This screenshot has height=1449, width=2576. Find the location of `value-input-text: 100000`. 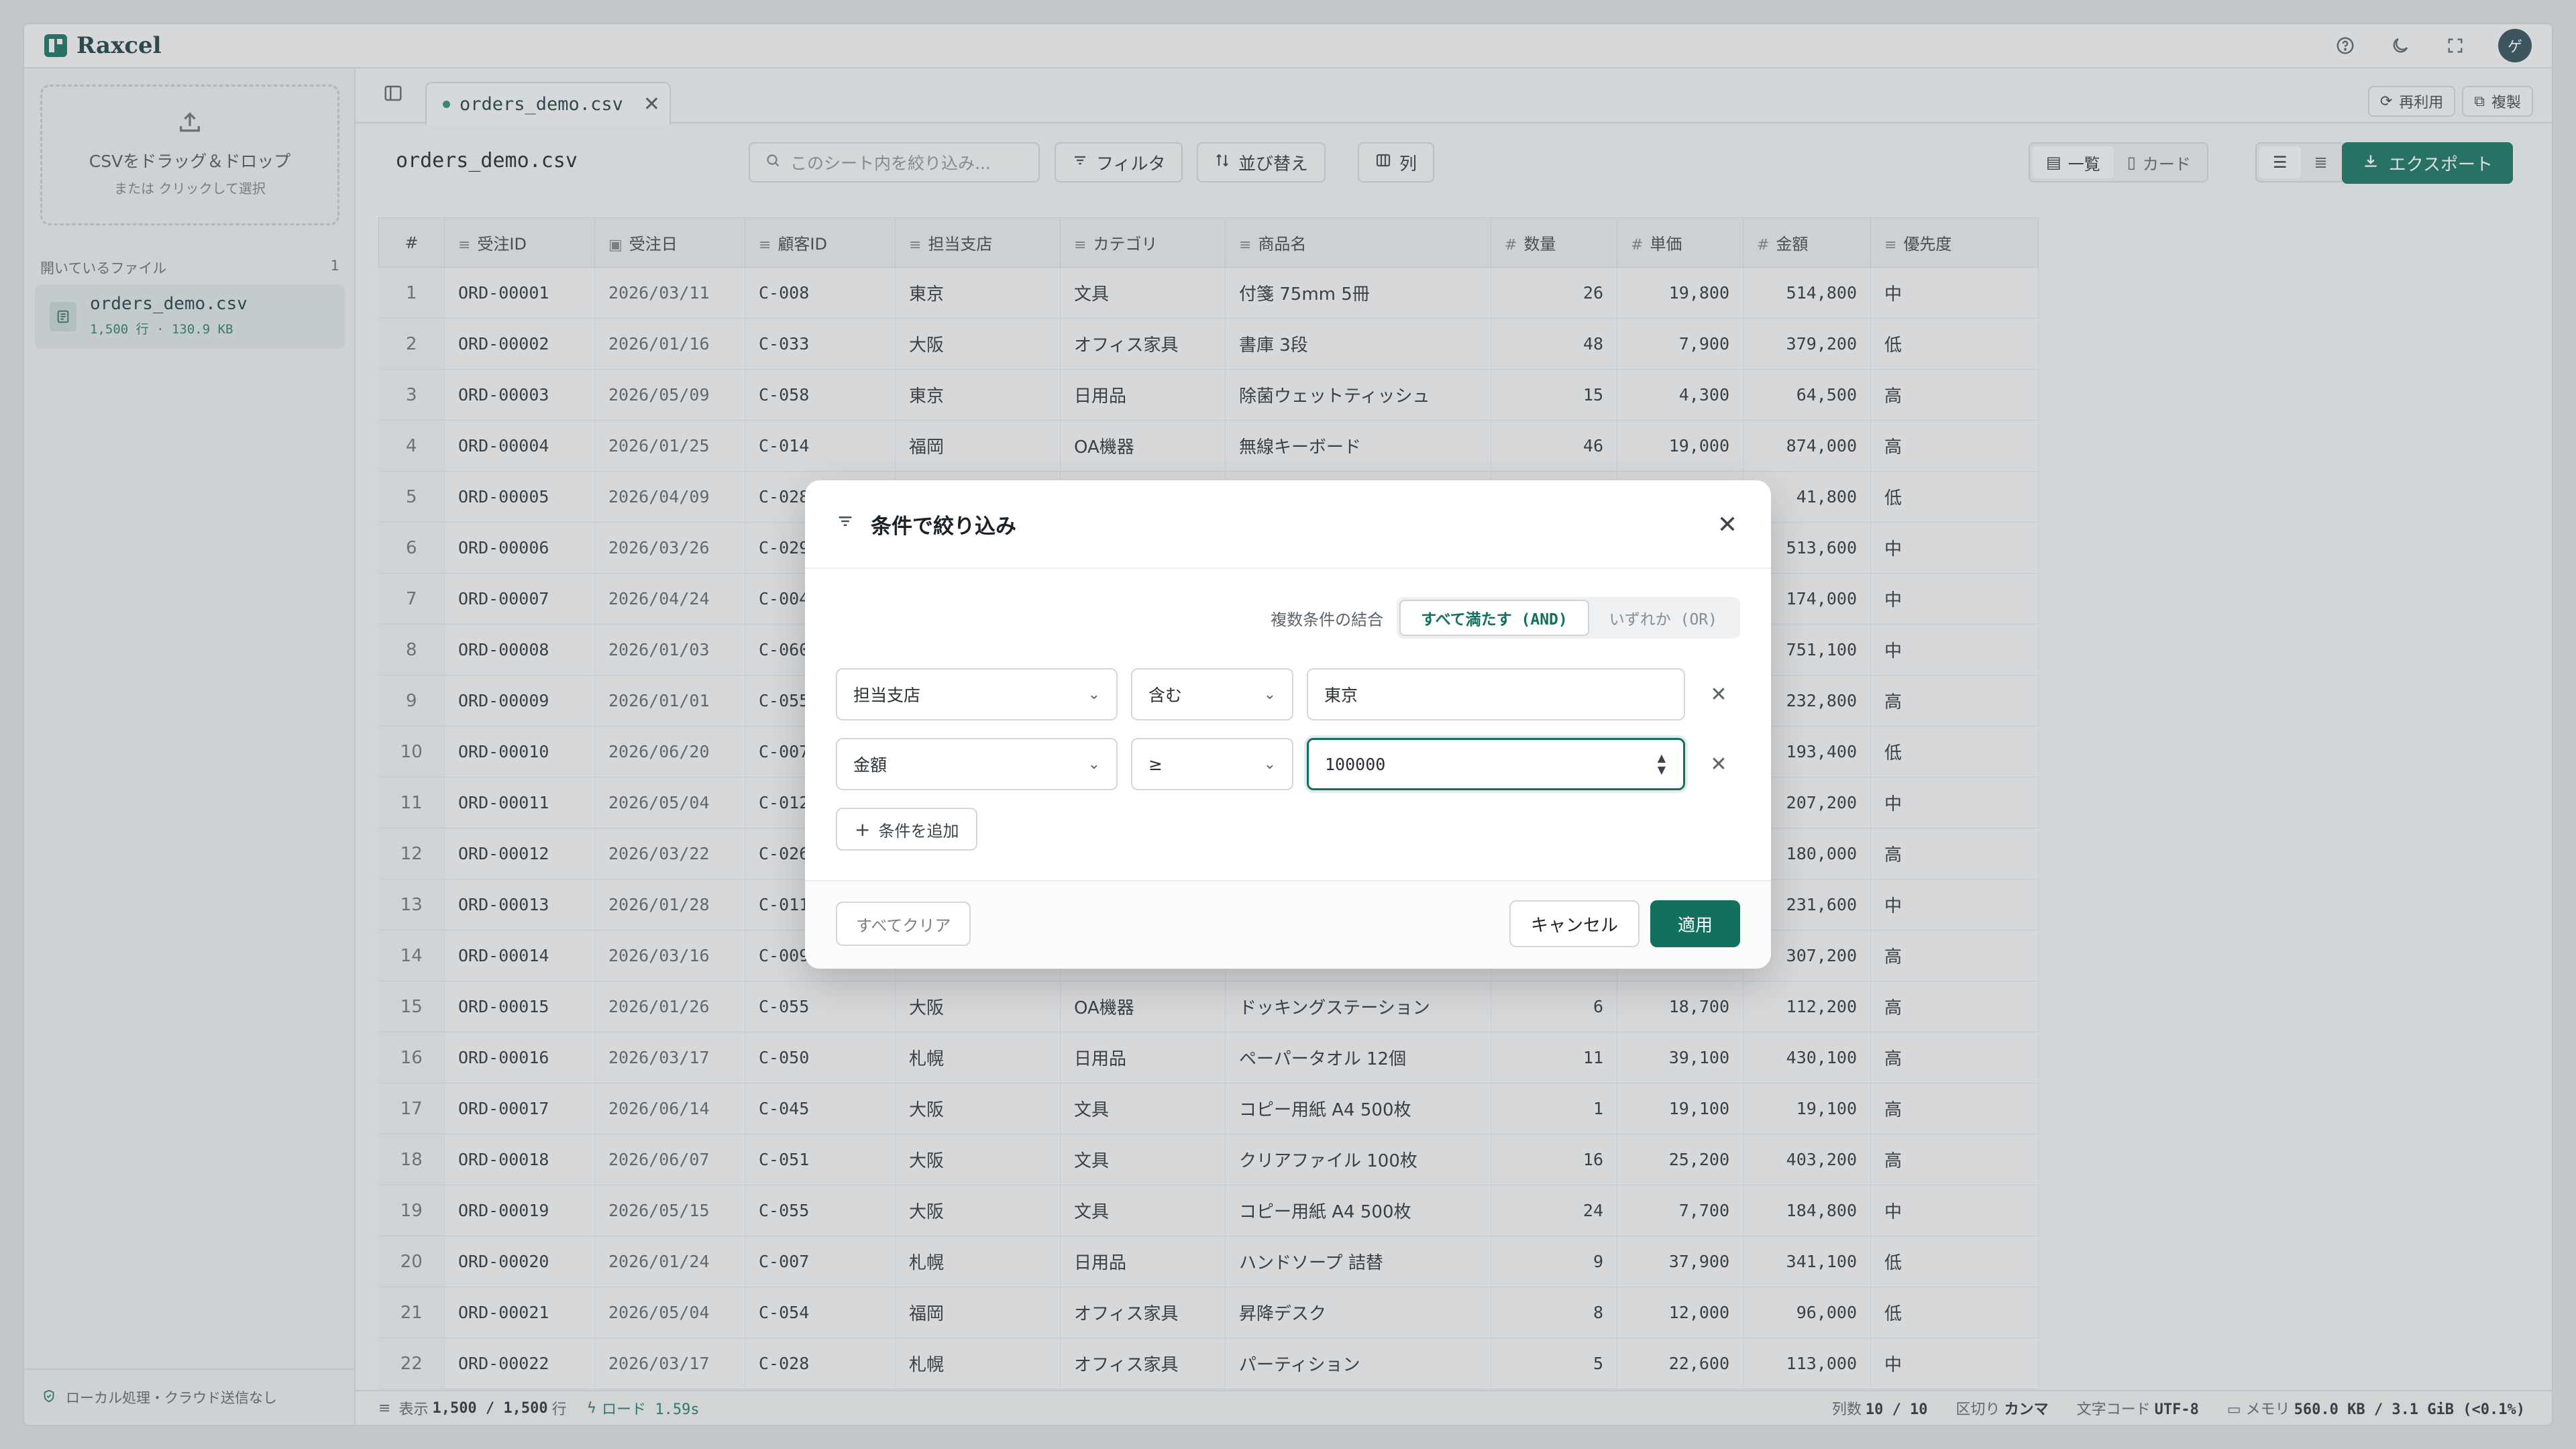

value-input-text: 100000 is located at coordinates (1355, 764).